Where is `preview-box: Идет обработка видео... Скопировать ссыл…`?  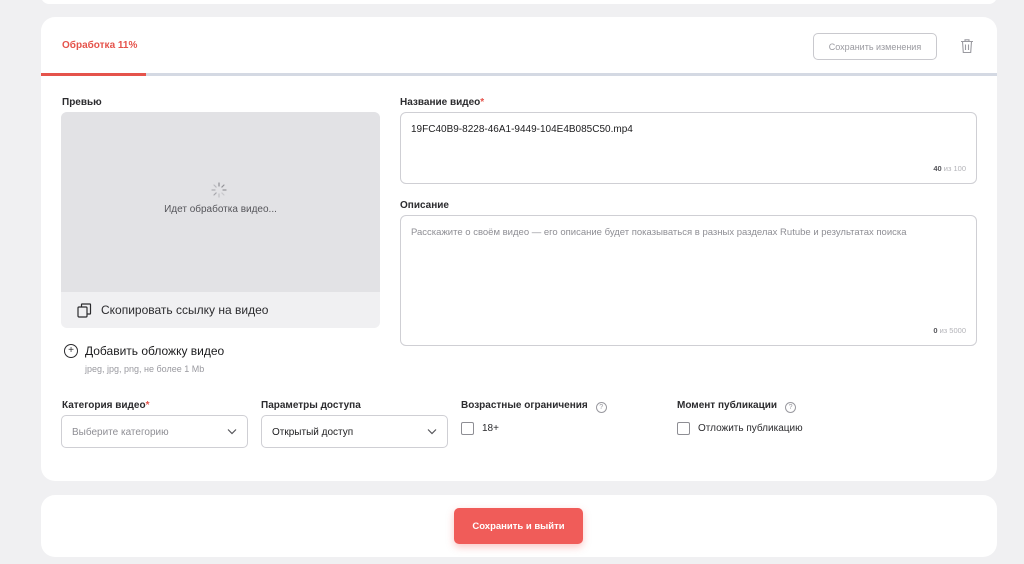 preview-box: Идет обработка видео... Скопировать ссыл… is located at coordinates (220, 220).